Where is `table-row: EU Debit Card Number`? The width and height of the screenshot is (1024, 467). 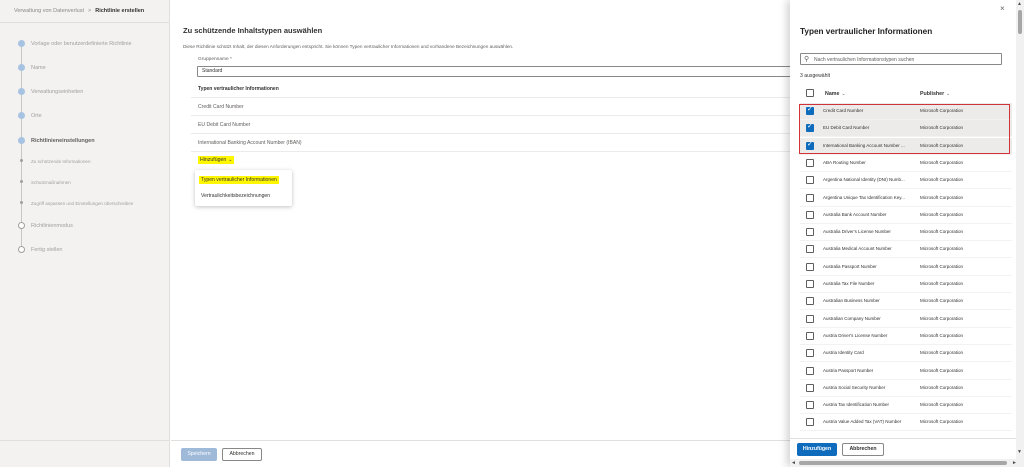 table-row: EU Debit Card Number is located at coordinates (224, 125).